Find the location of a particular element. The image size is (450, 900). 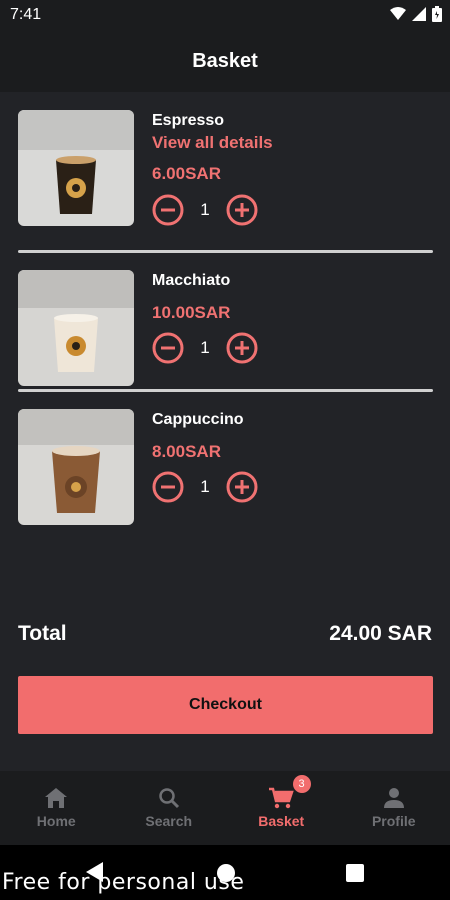

checkout-button: Checkout is located at coordinates (225, 705).